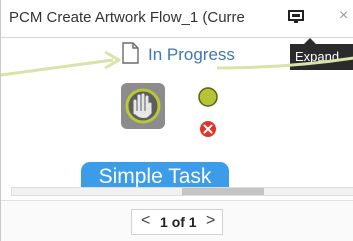  I want to click on horizontal-scrollbar, so click(182, 191).